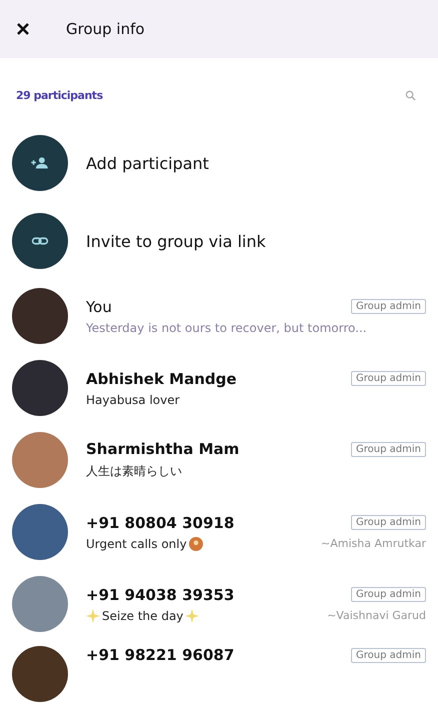 The width and height of the screenshot is (438, 713). I want to click on member-about: Hayabusa lover, so click(133, 399).